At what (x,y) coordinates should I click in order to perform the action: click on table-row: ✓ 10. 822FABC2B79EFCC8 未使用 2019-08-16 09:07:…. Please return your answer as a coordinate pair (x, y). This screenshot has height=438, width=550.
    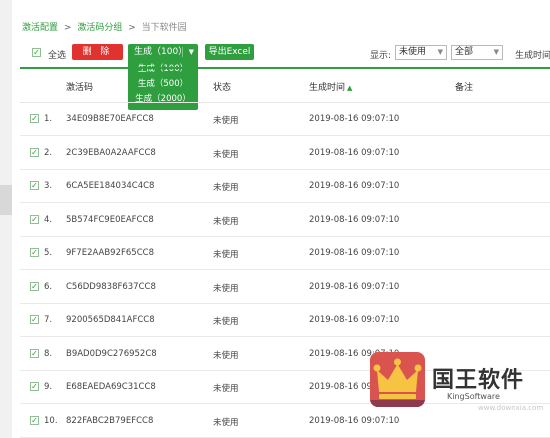
    Looking at the image, I should click on (285, 421).